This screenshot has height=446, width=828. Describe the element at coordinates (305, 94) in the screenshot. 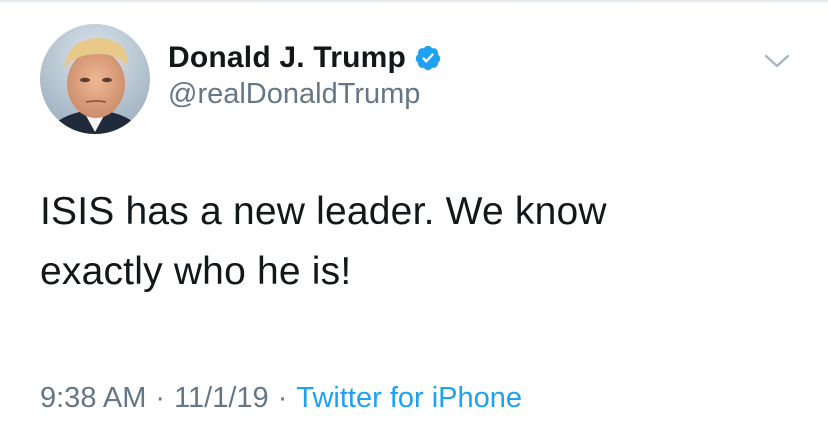

I see `handle: @realDonaldTrump` at that location.